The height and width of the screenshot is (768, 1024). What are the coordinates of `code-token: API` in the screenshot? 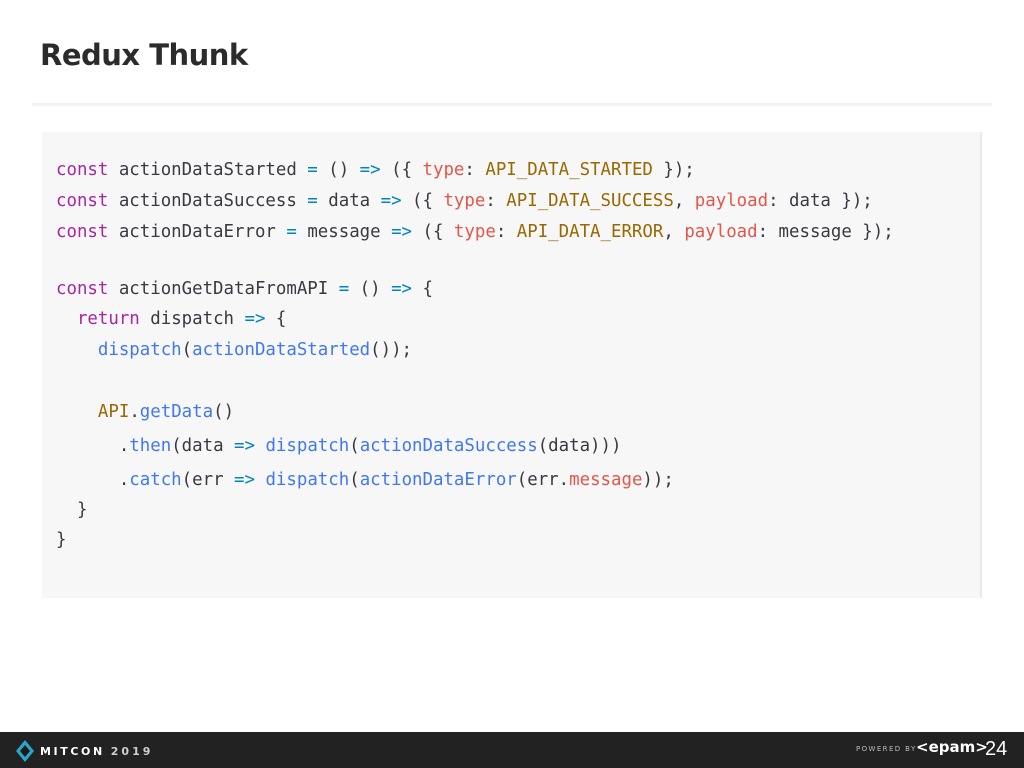 It's located at (113, 412).